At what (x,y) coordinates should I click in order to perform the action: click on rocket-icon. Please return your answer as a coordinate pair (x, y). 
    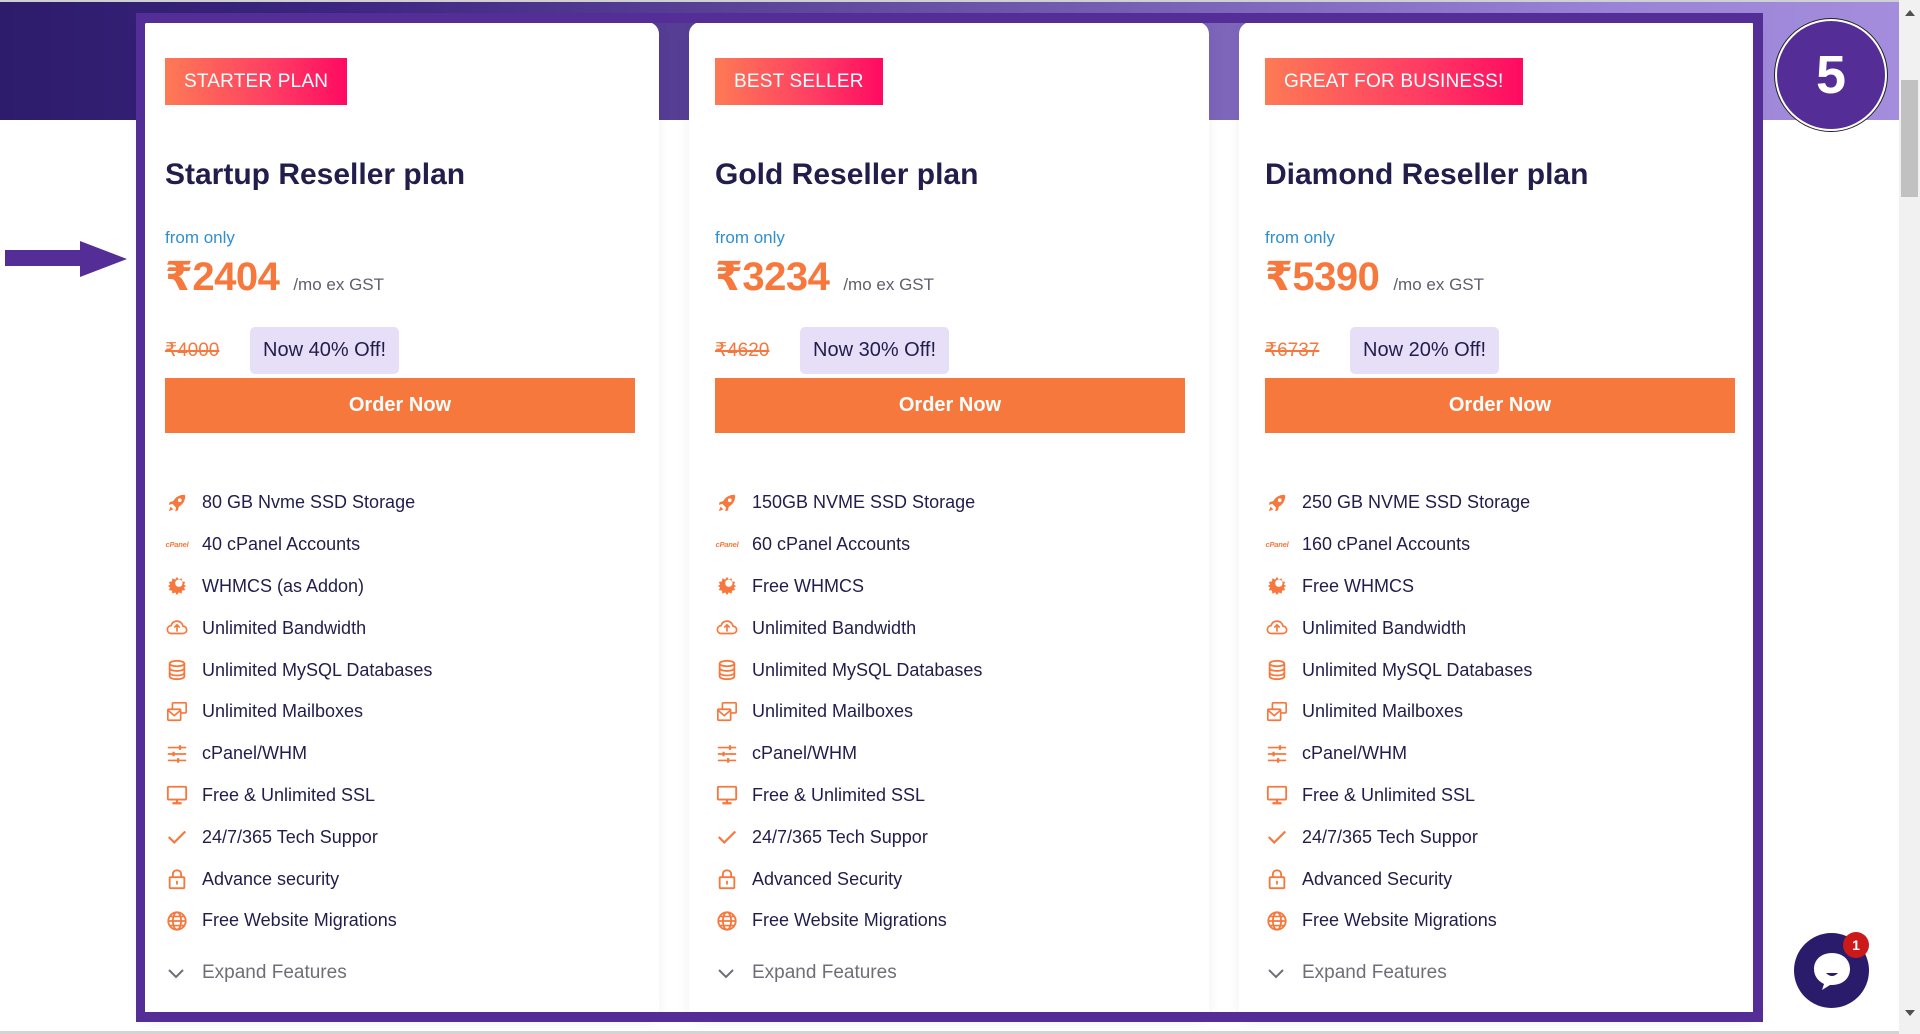
    Looking at the image, I should click on (727, 503).